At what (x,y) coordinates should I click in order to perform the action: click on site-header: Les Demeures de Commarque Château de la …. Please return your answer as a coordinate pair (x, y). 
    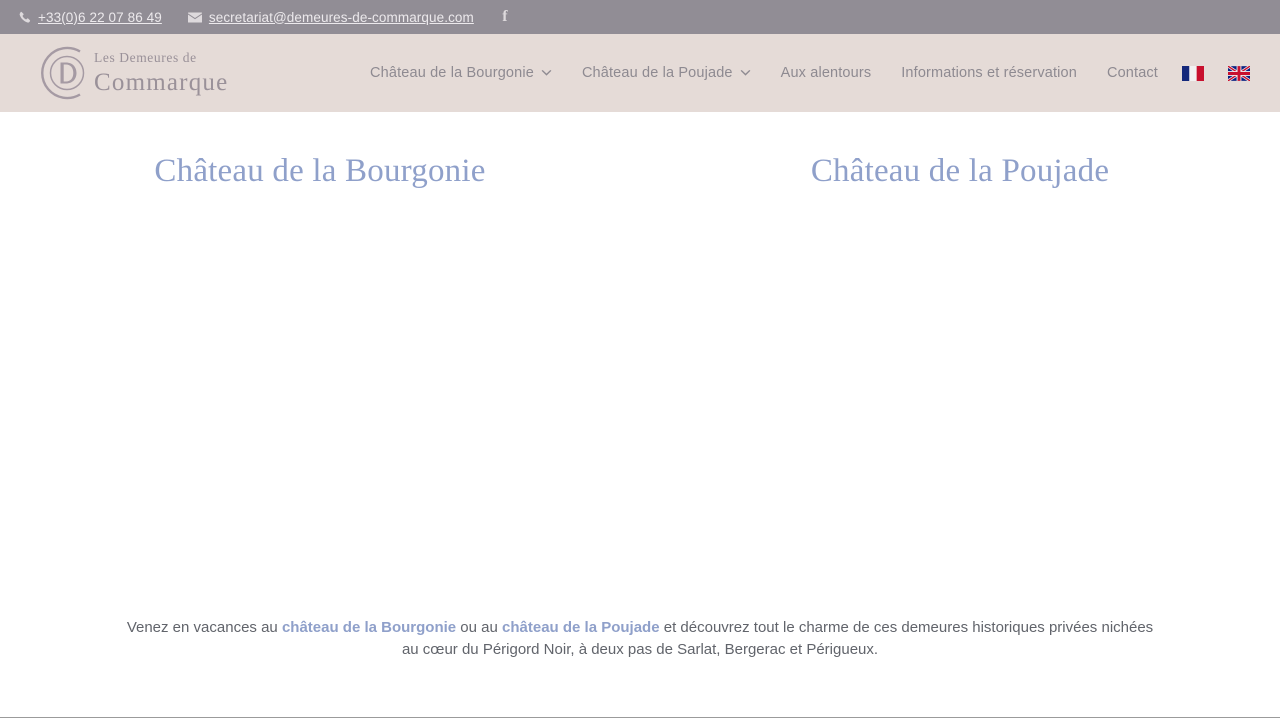
    Looking at the image, I should click on (640, 73).